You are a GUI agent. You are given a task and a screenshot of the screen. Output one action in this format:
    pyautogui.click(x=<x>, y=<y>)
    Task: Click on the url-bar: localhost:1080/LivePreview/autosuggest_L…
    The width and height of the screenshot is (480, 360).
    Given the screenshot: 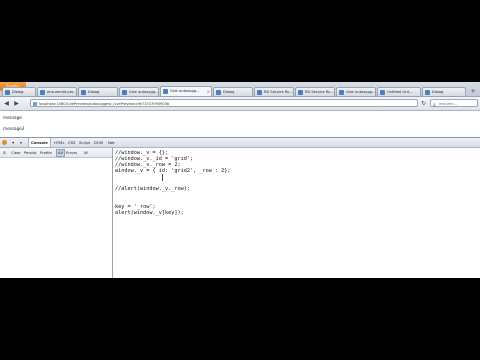 What is the action you would take?
    pyautogui.click(x=224, y=103)
    